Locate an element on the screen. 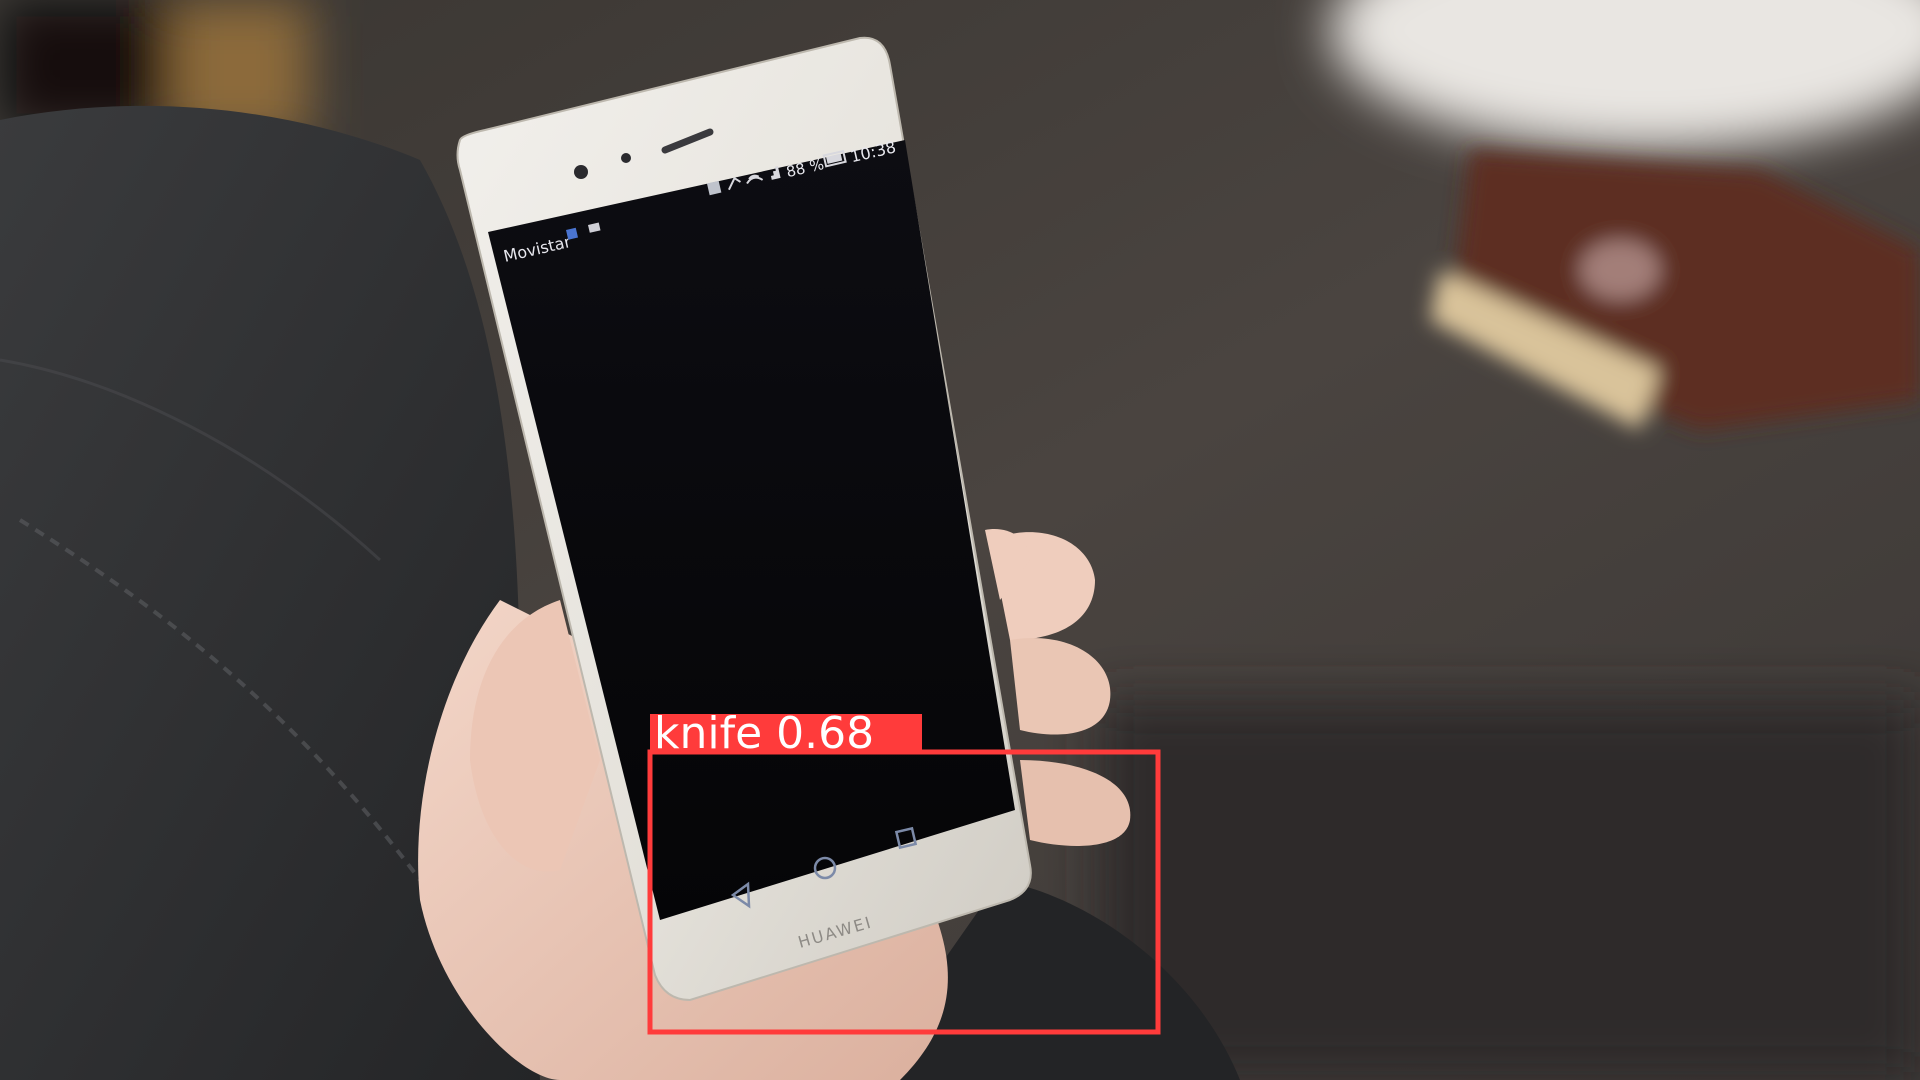  detection-label: knife 0.68 is located at coordinates (764, 733).